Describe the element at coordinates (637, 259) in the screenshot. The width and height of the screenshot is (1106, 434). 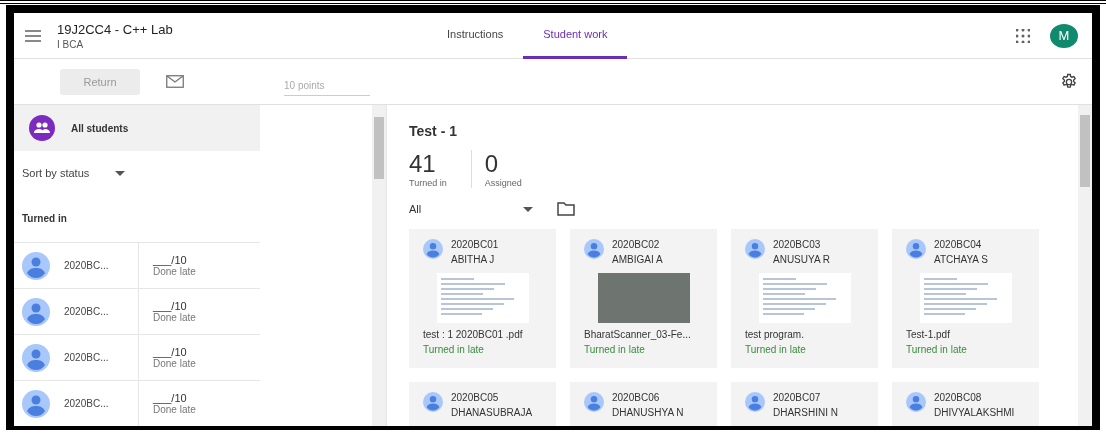
I see `student-name: AMBIGAI A` at that location.